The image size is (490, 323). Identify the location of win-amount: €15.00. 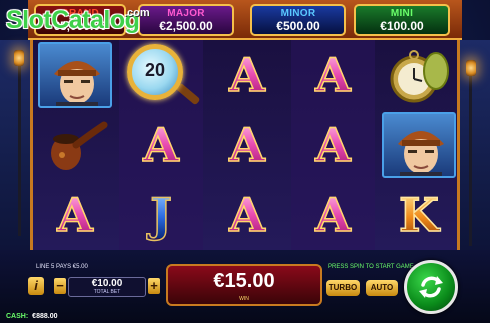
(244, 281).